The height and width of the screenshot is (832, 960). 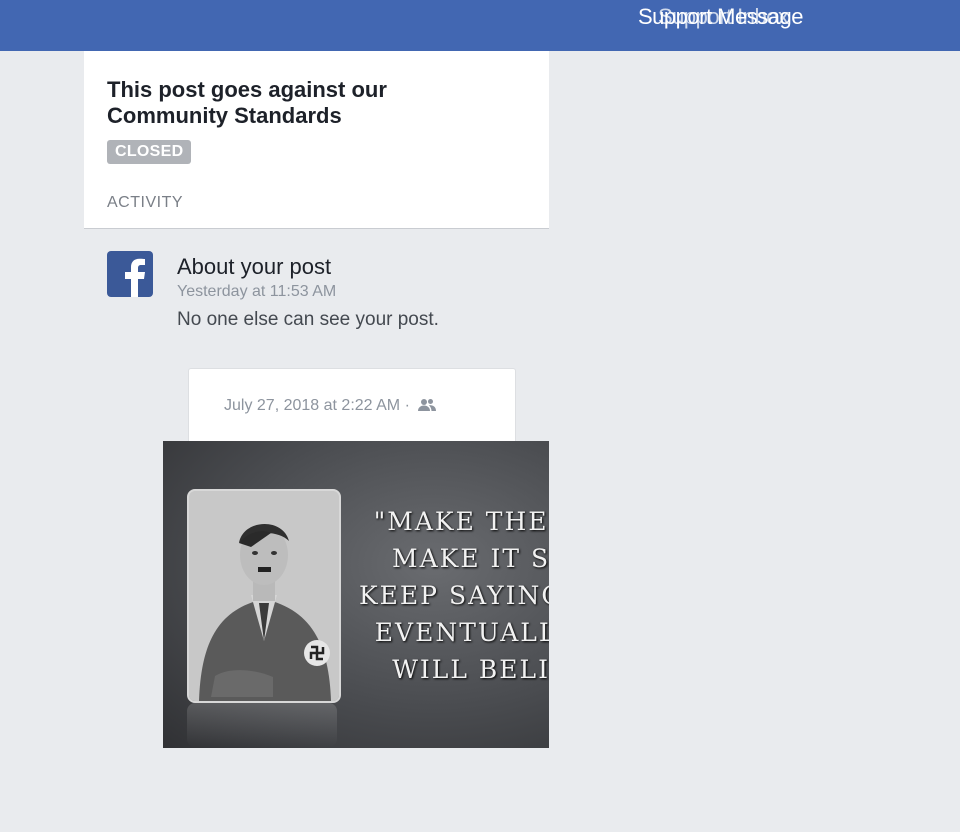 What do you see at coordinates (257, 291) in the screenshot?
I see `activity-timestamp: Yesterday at 11:53 AM` at bounding box center [257, 291].